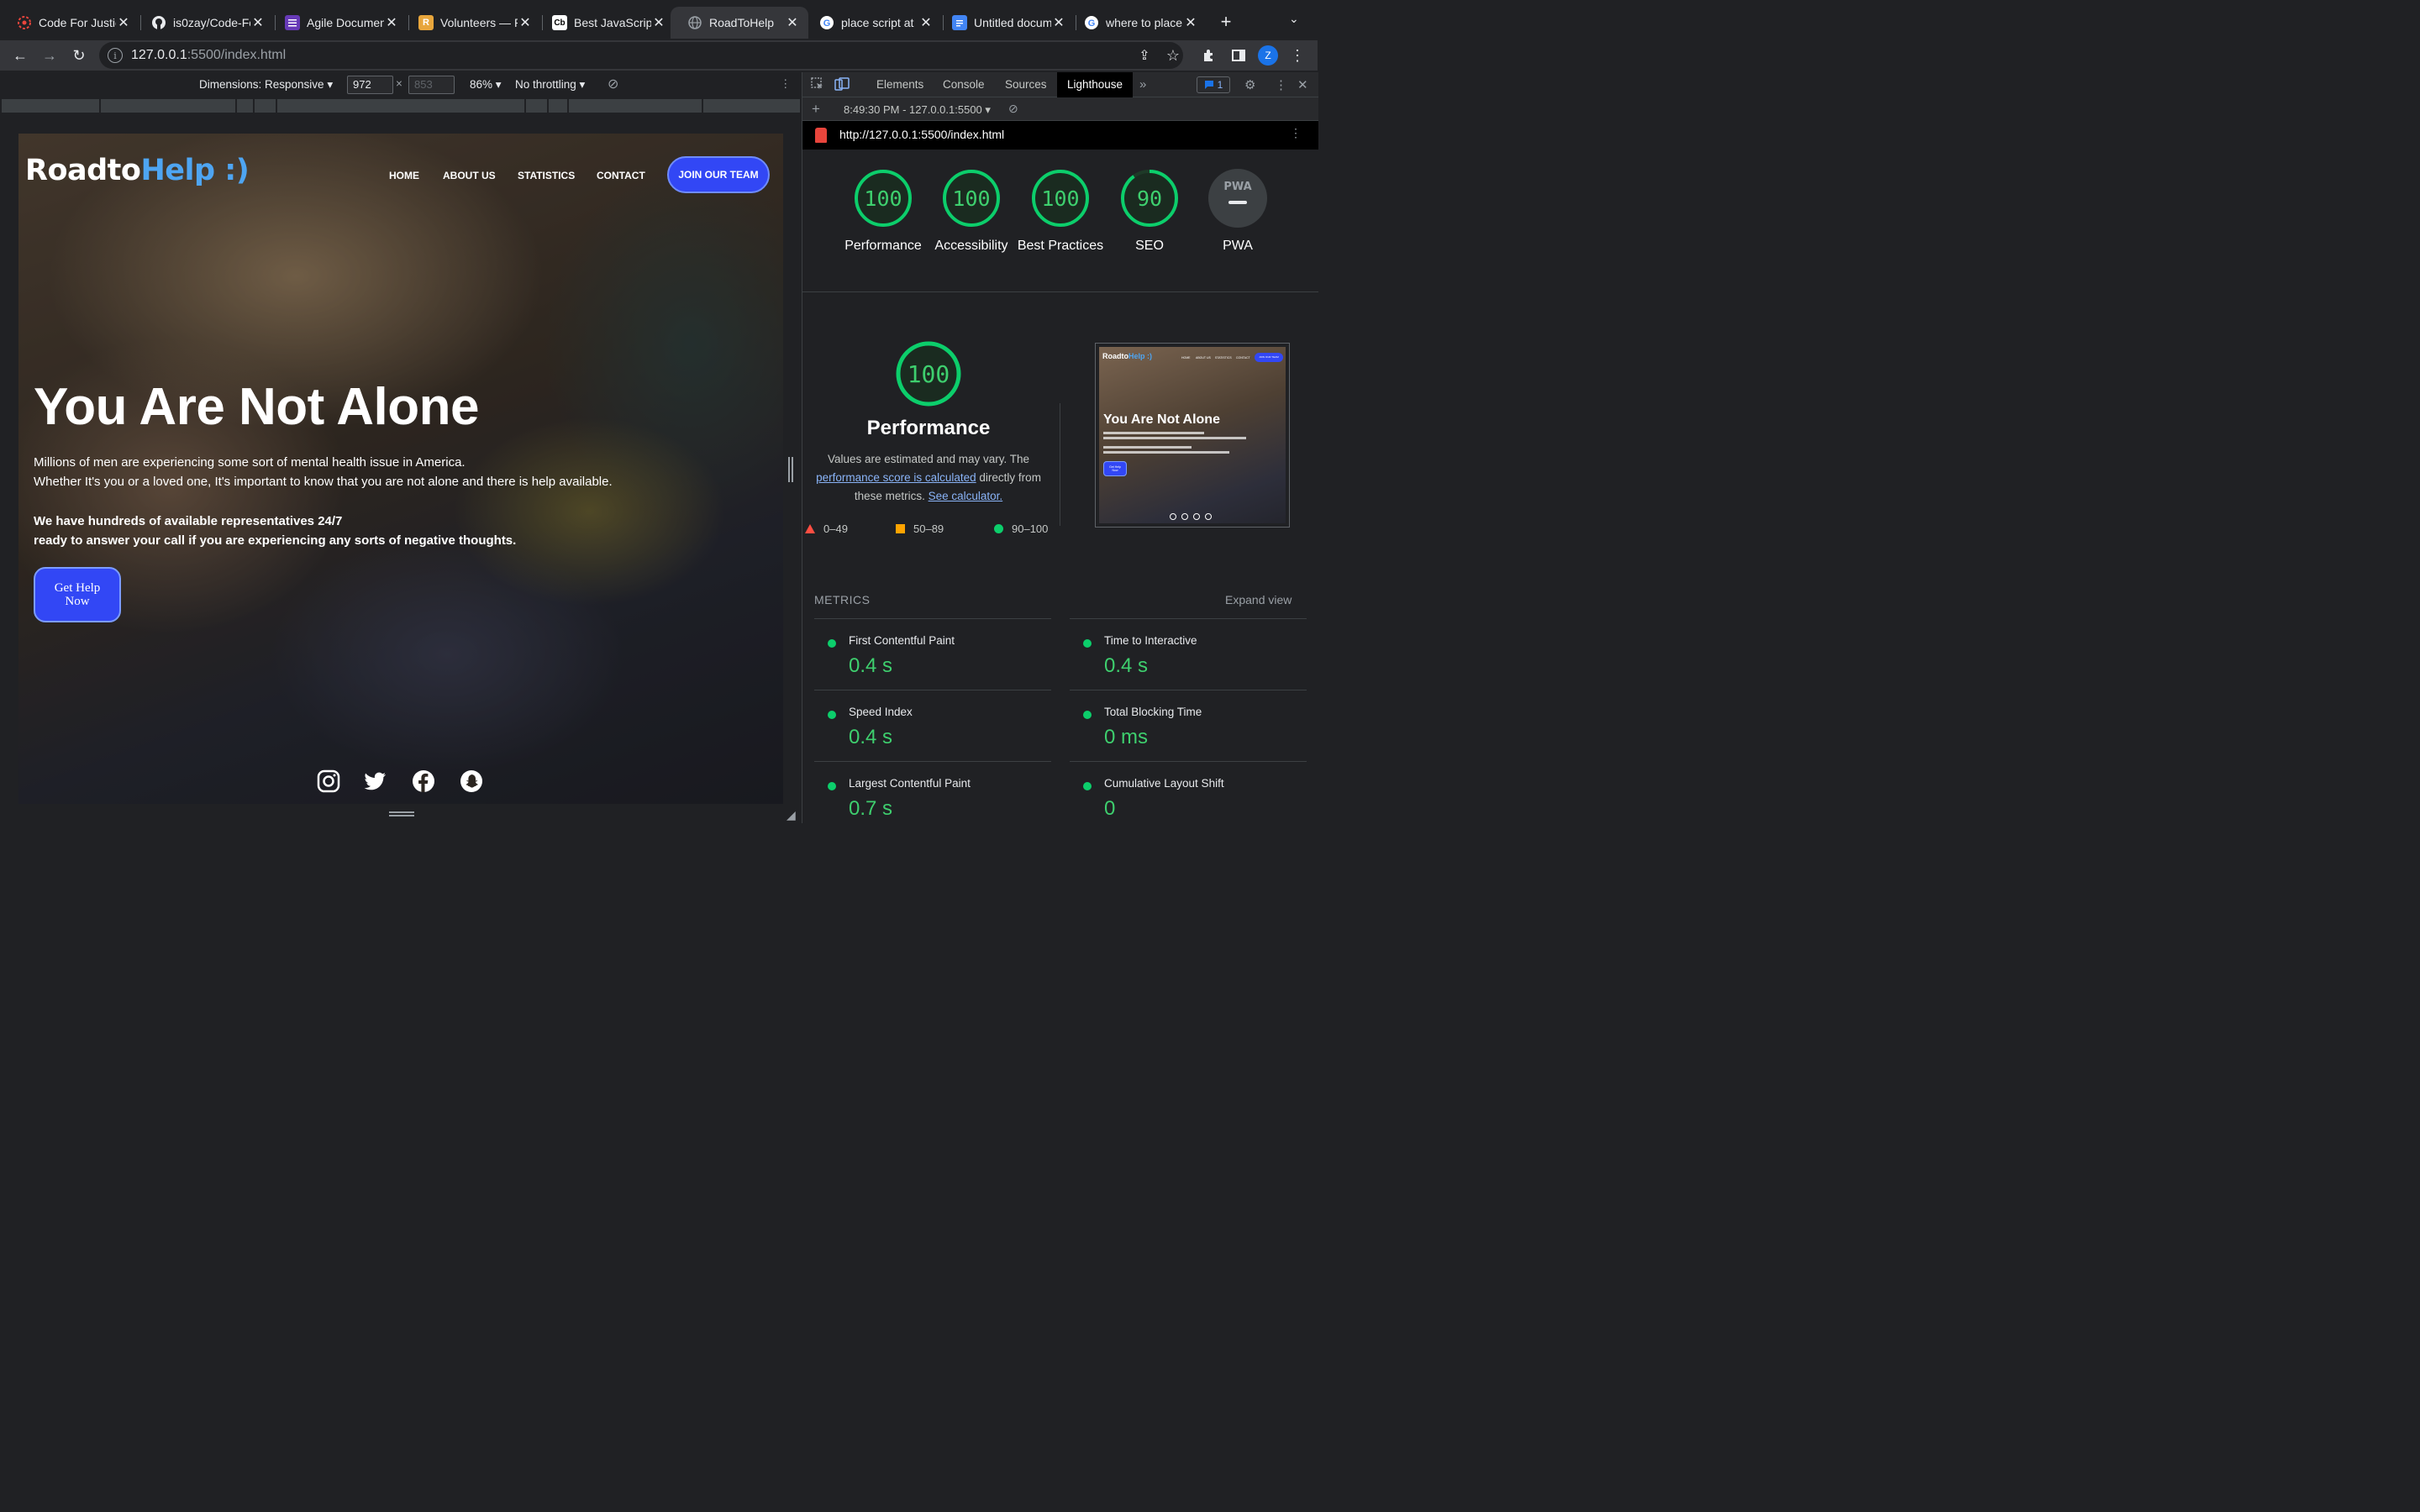  Describe the element at coordinates (1095, 84) in the screenshot. I see `tab-lighthouse: Lighthouse` at that location.